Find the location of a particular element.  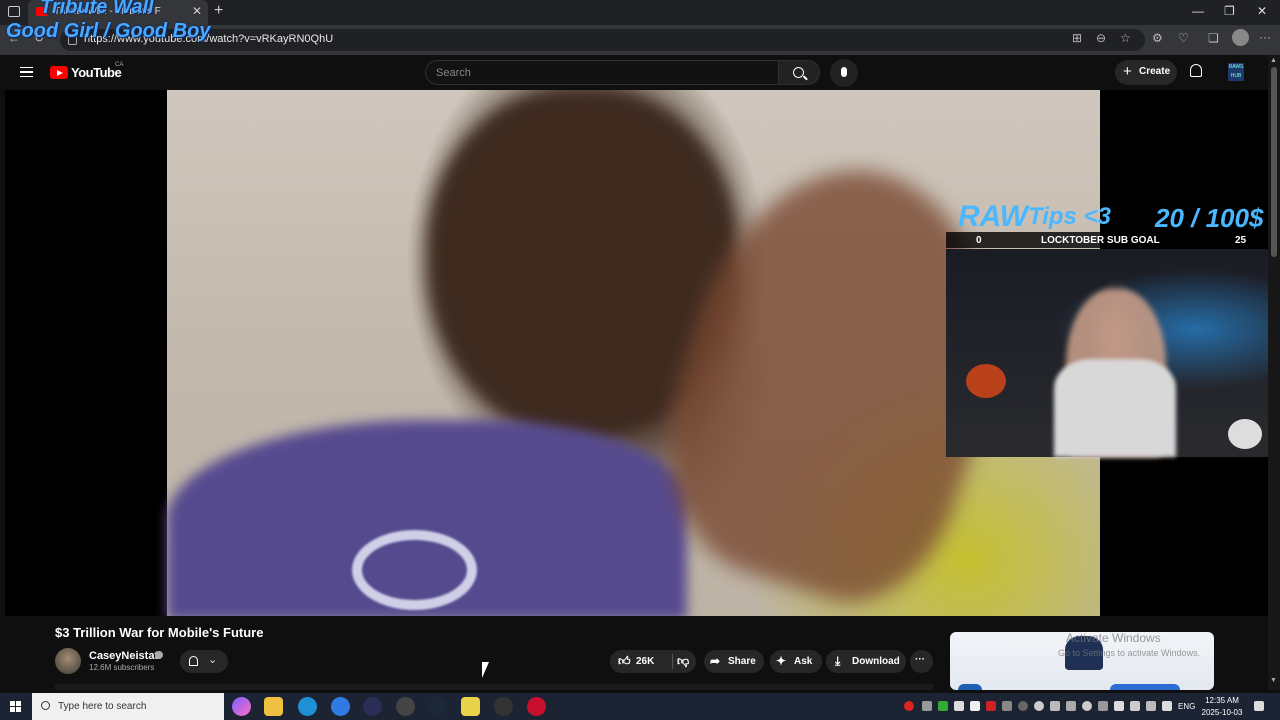

ad-cta-button is located at coordinates (1145, 687).